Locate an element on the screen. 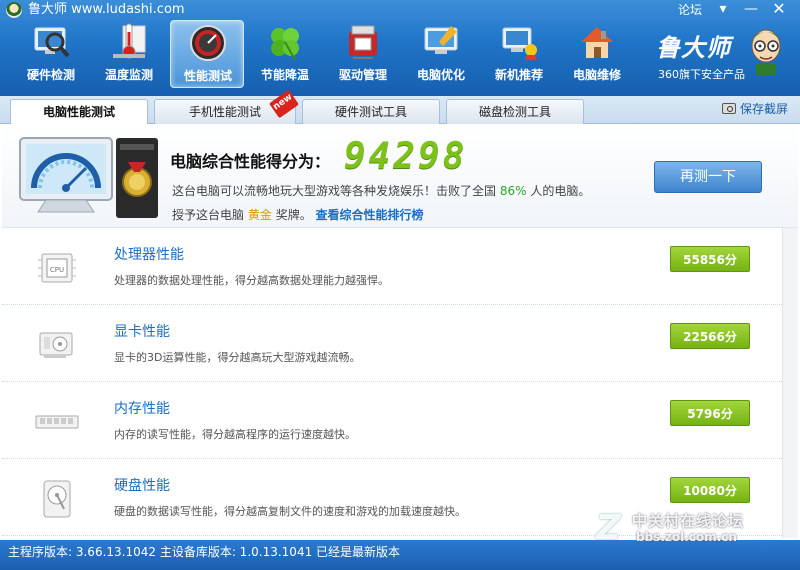  watermark: Z 中关村在线论坛 bbs.zol.com.cn is located at coordinates (696, 527).